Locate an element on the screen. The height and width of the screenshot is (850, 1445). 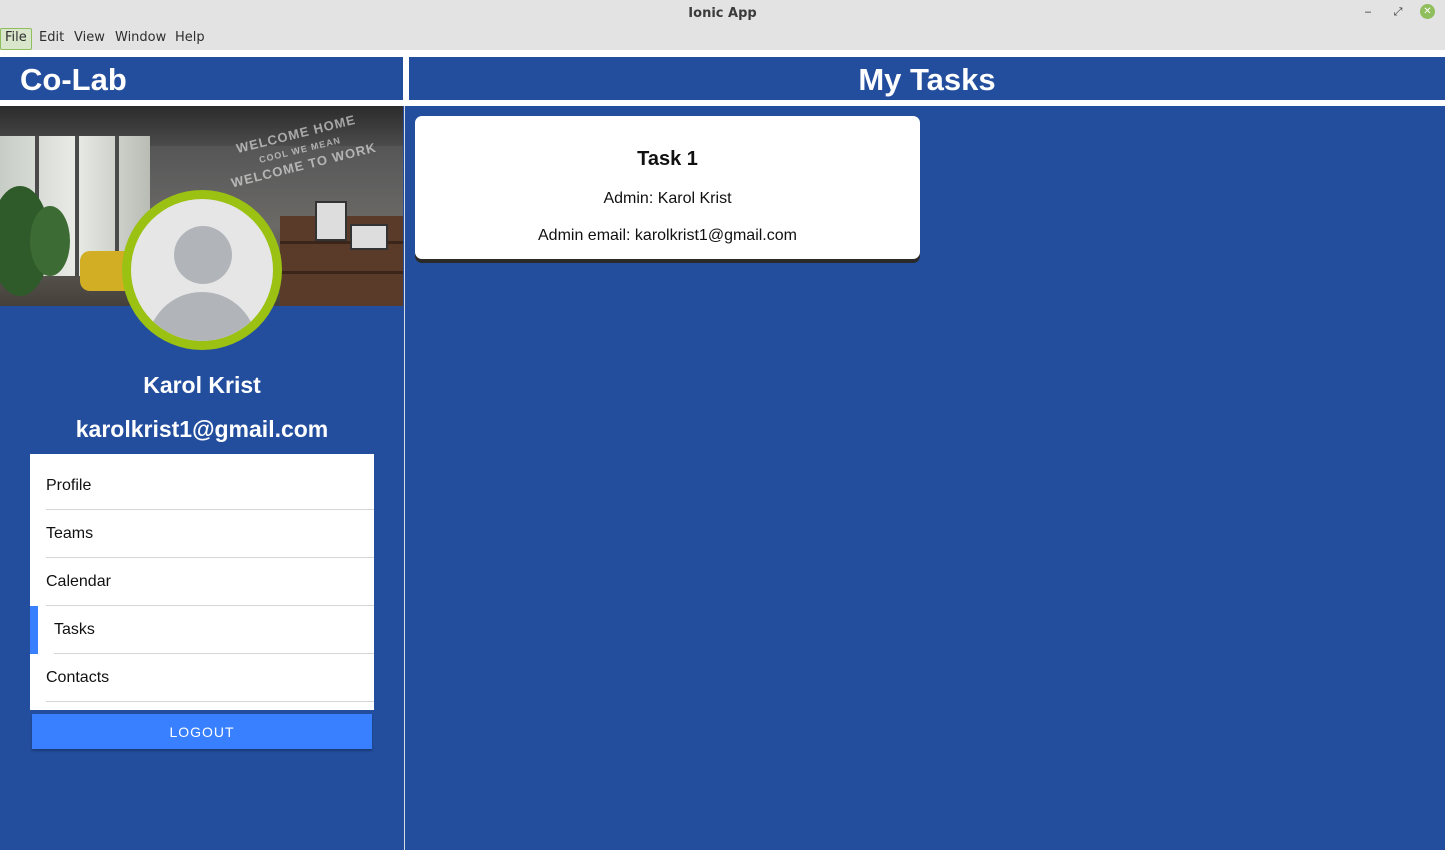
menu-view: View is located at coordinates (89, 38).